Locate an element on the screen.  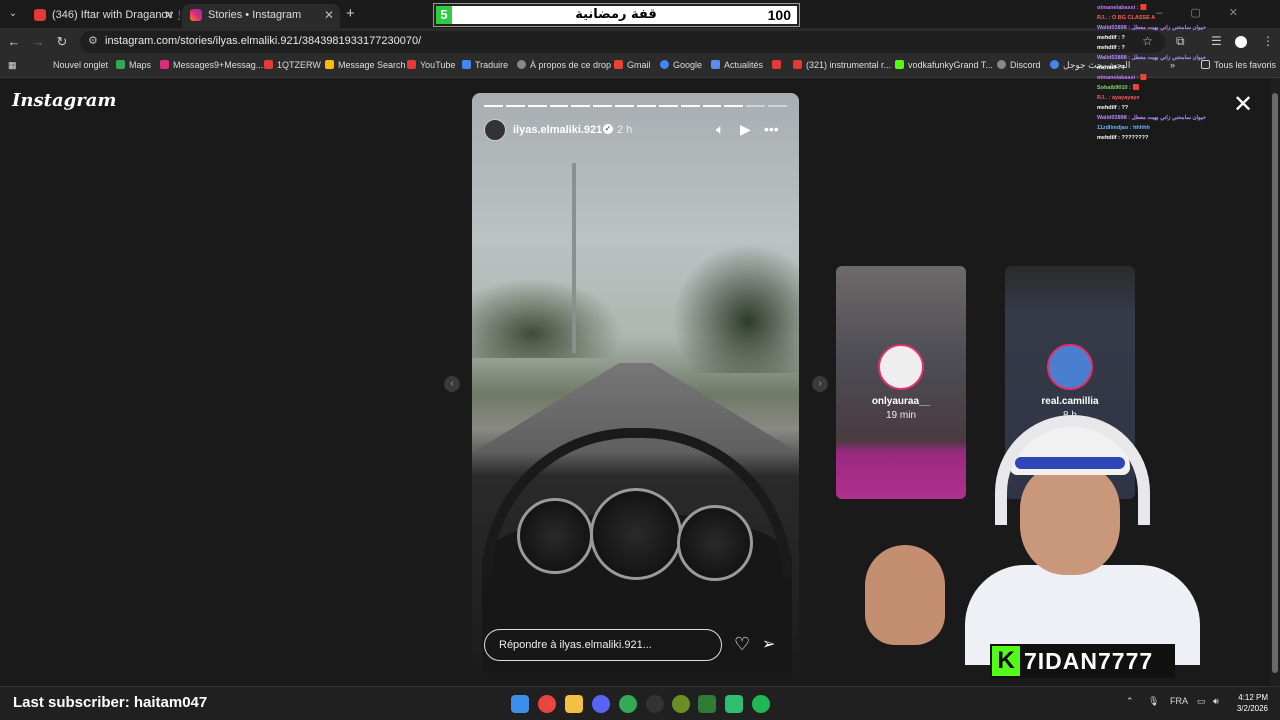
system-clock: 4:12 PM 3/2/2026 is located at coordinates (1248, 703).